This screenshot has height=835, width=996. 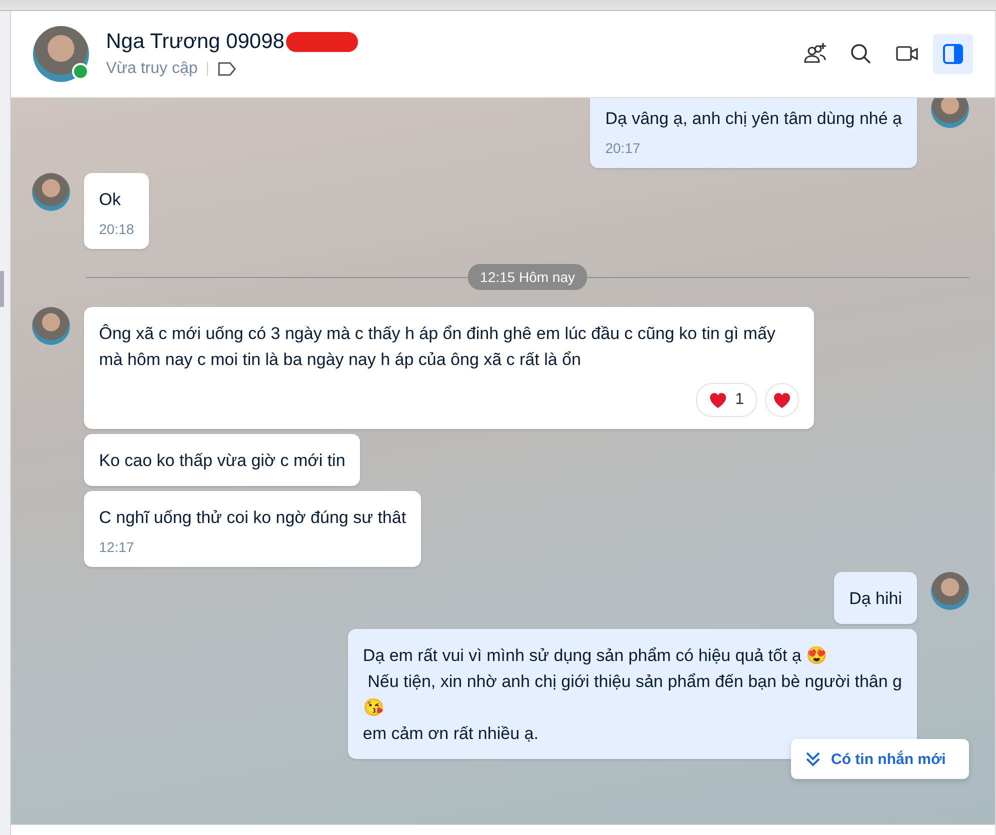 I want to click on message-time: 12:17, so click(x=117, y=547).